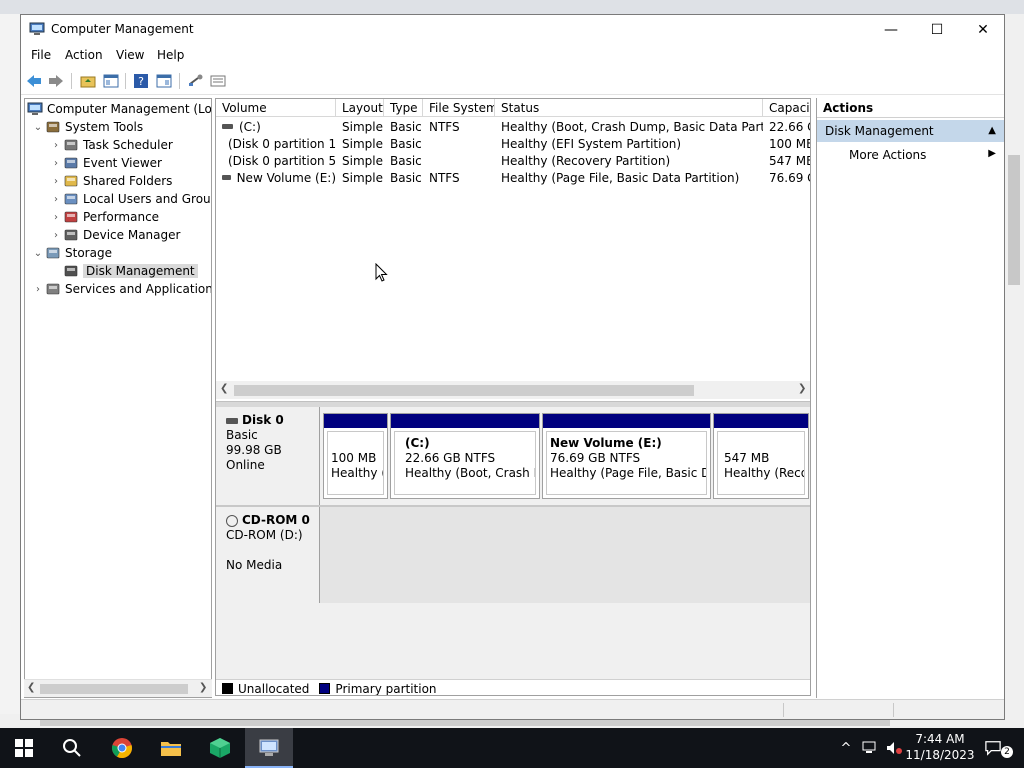  Describe the element at coordinates (940, 747) in the screenshot. I see `system-clock: 7:44 AM 11/18/2023` at that location.